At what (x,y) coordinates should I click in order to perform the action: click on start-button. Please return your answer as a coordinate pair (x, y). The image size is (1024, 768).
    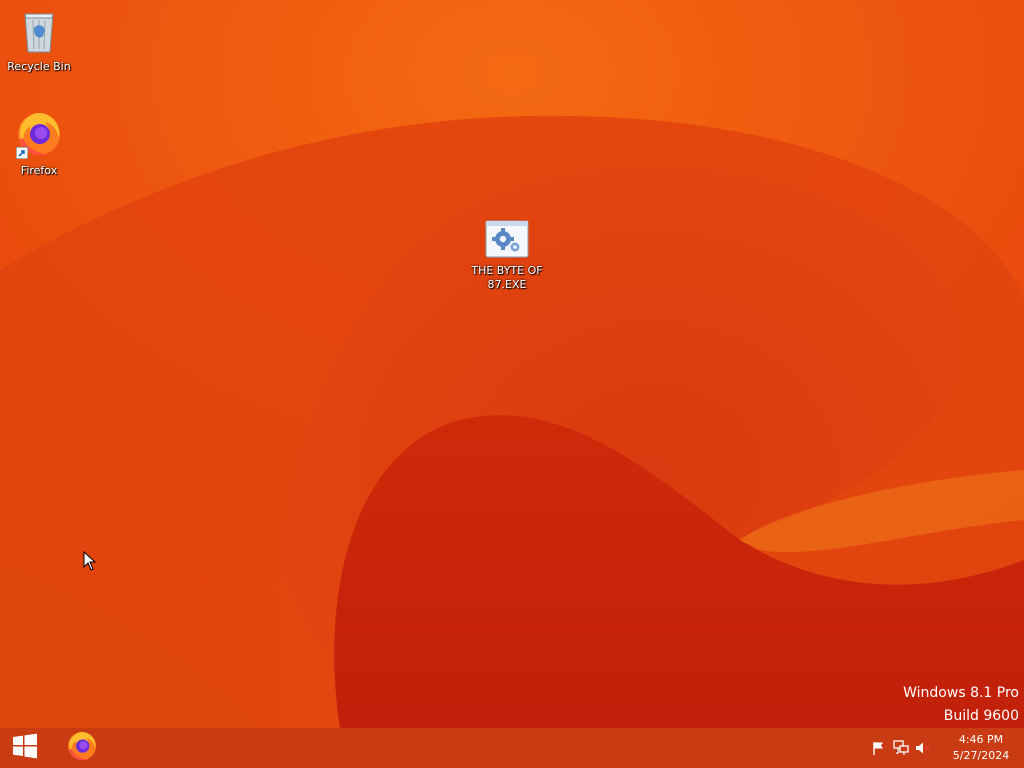
    Looking at the image, I should click on (25, 748).